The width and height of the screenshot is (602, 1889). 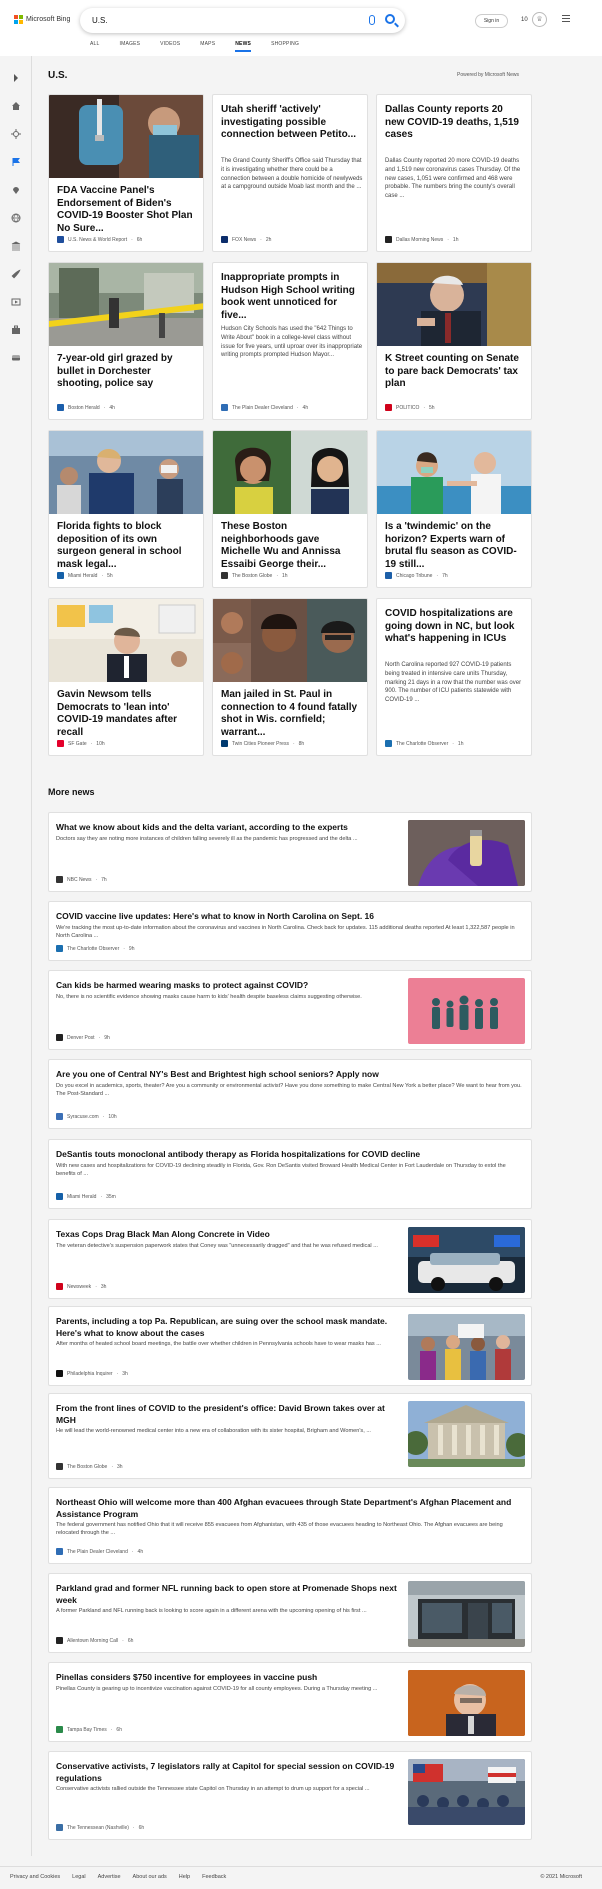 What do you see at coordinates (16, 300) in the screenshot?
I see `entertainment-icon` at bounding box center [16, 300].